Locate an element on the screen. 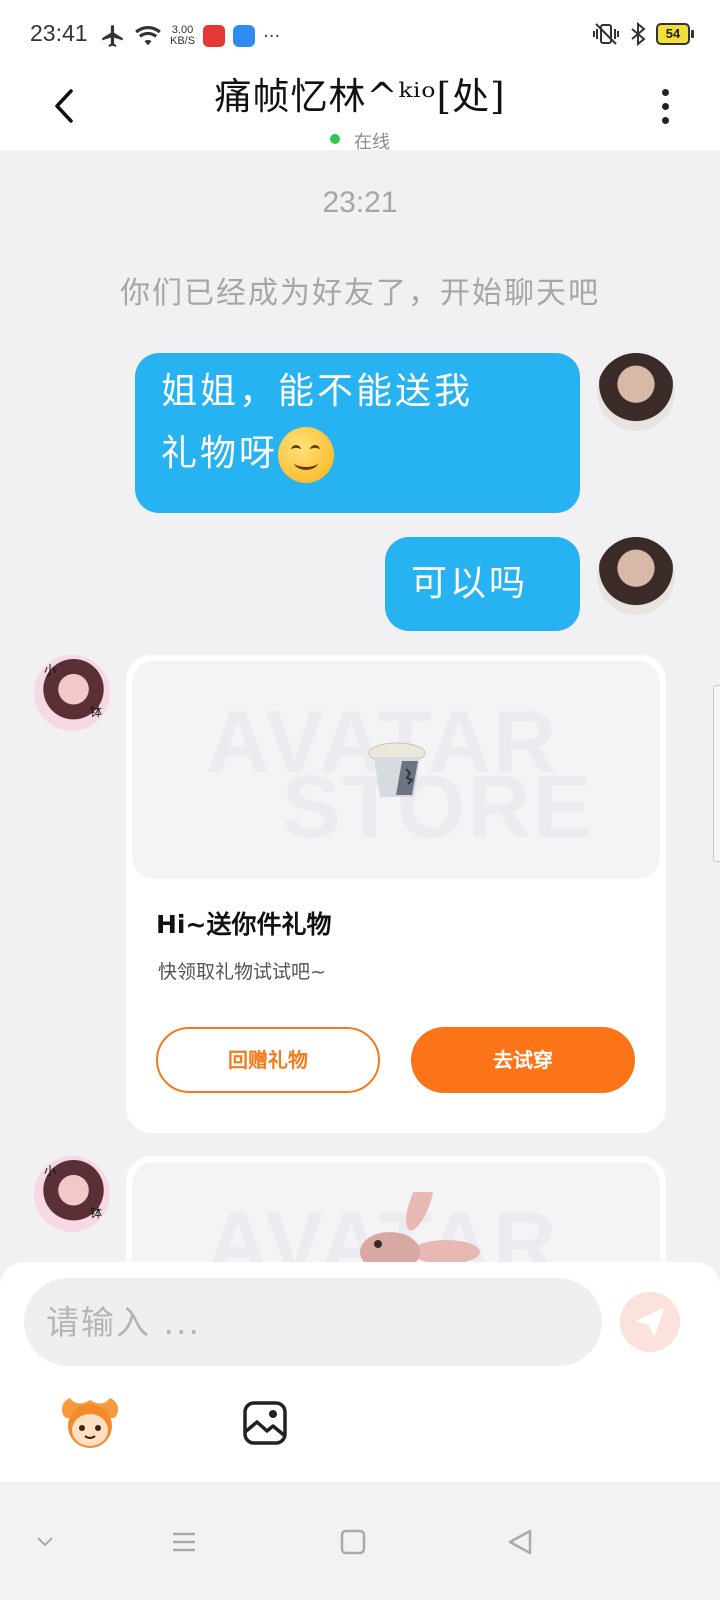 The height and width of the screenshot is (1600, 720). bunny-item-image is located at coordinates (420, 1232).